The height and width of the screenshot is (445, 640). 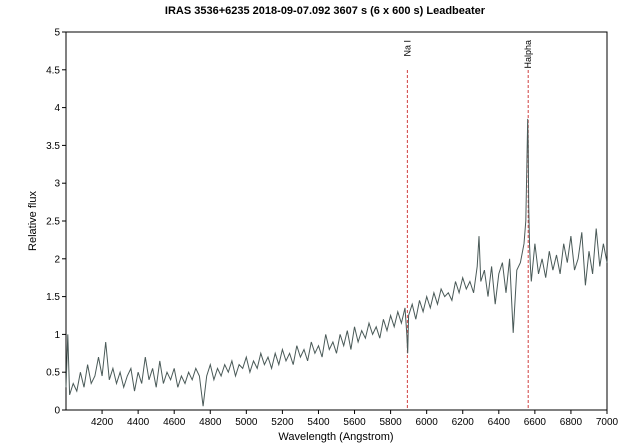 What do you see at coordinates (174, 422) in the screenshot?
I see `x-tick-label: 4600` at bounding box center [174, 422].